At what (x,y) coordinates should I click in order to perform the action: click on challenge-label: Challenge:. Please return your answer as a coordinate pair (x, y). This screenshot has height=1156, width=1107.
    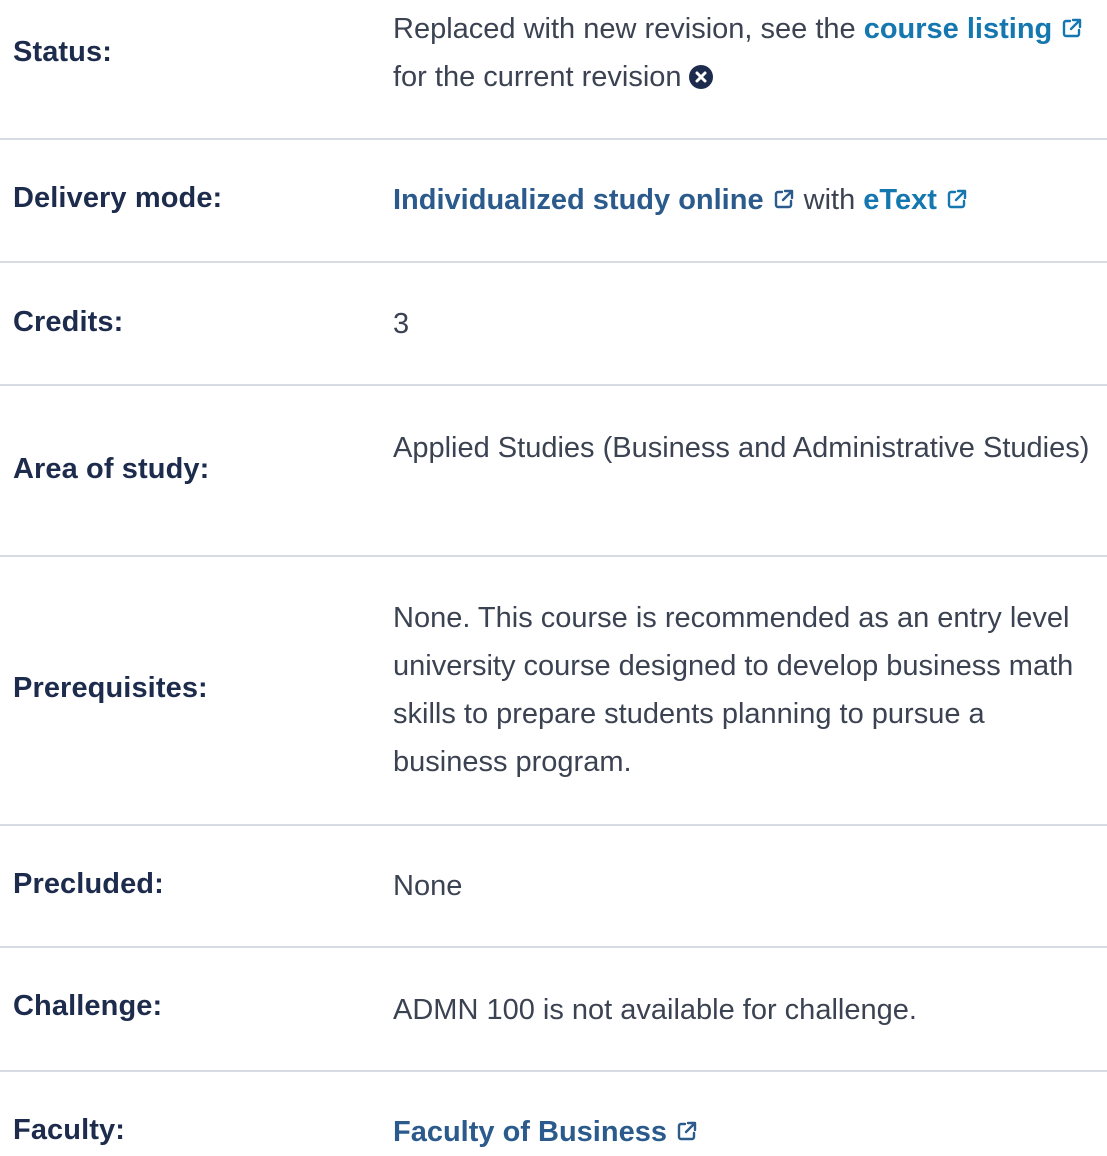
    Looking at the image, I should click on (88, 1006).